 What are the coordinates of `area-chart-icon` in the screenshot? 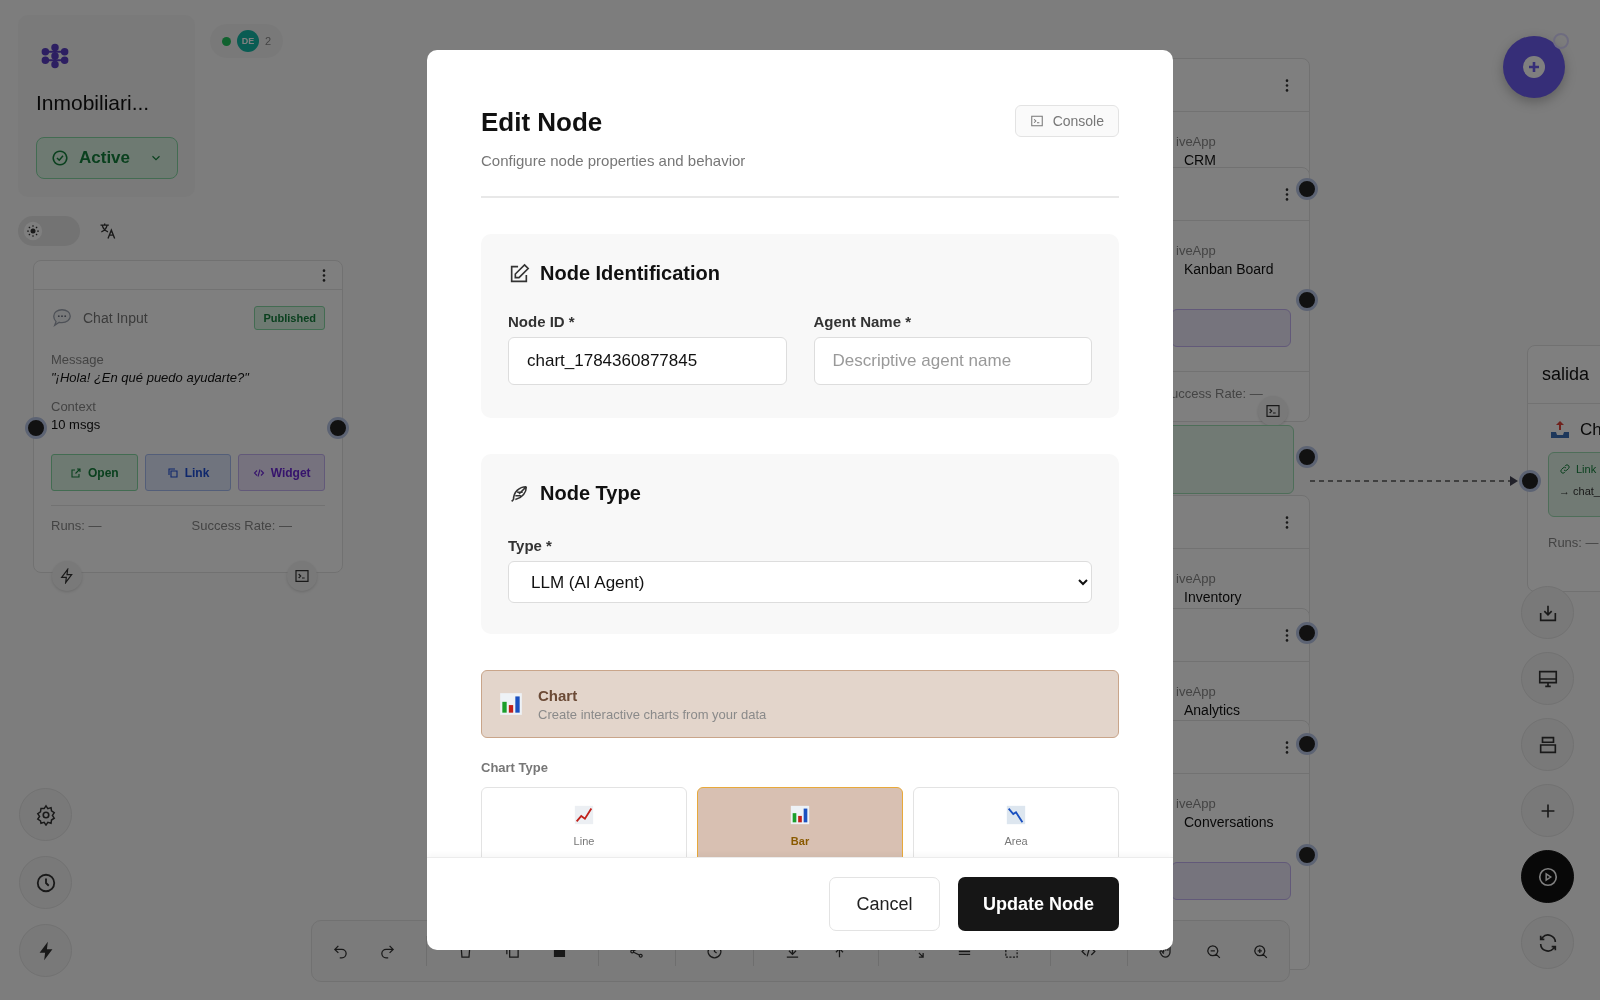 It's located at (1016, 814).